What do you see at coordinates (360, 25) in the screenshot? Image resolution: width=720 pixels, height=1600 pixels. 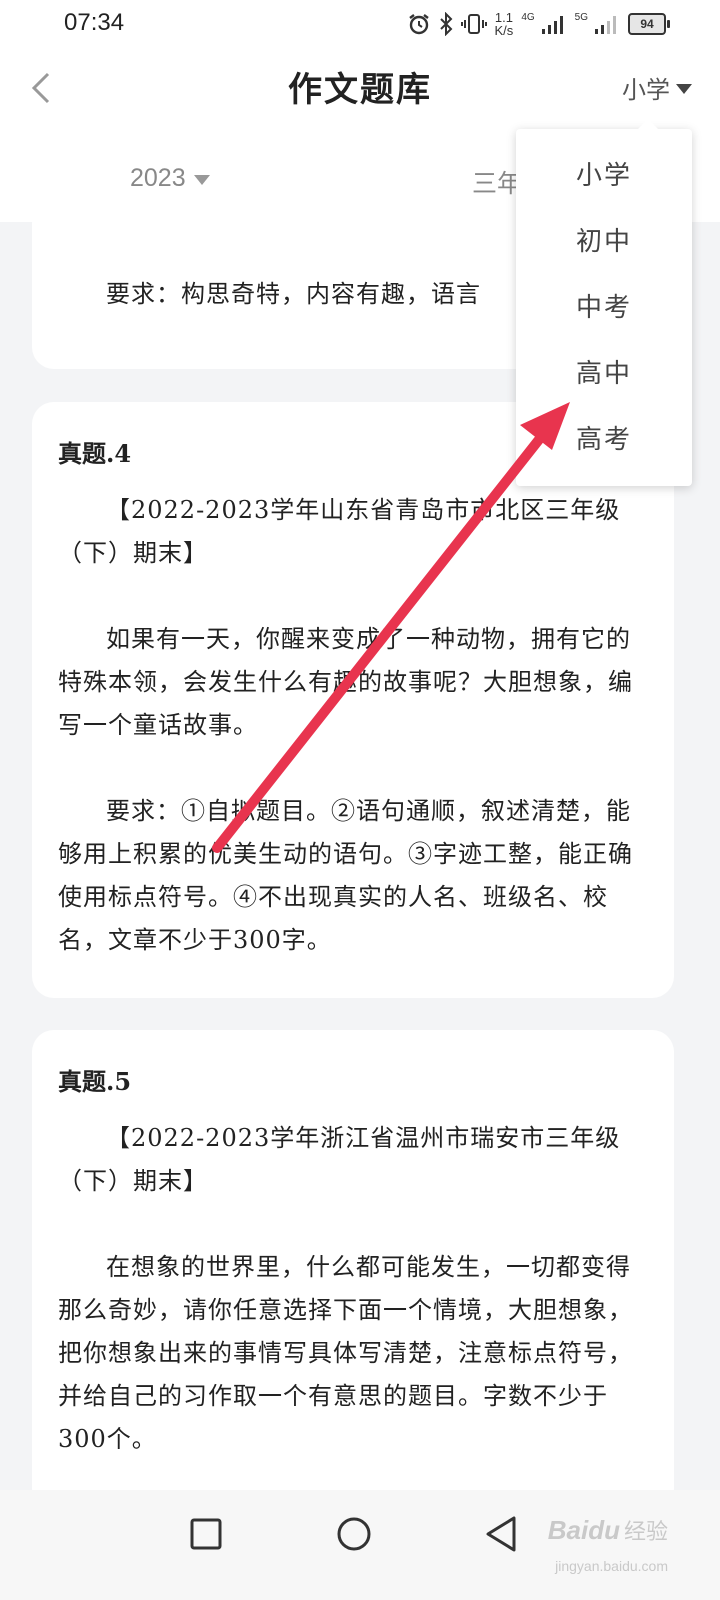 I see `status-bar: 07:34 1.1 K/s 4G 5G 94` at bounding box center [360, 25].